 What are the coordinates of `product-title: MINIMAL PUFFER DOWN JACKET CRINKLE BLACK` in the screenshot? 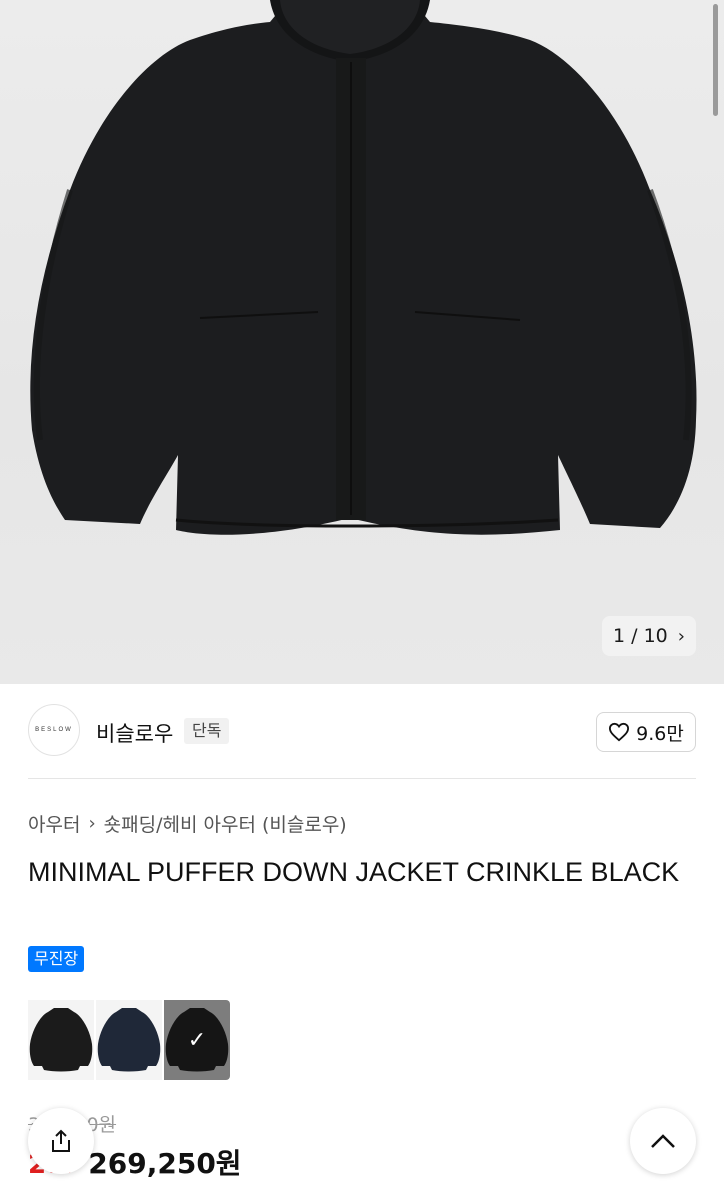 It's located at (354, 872).